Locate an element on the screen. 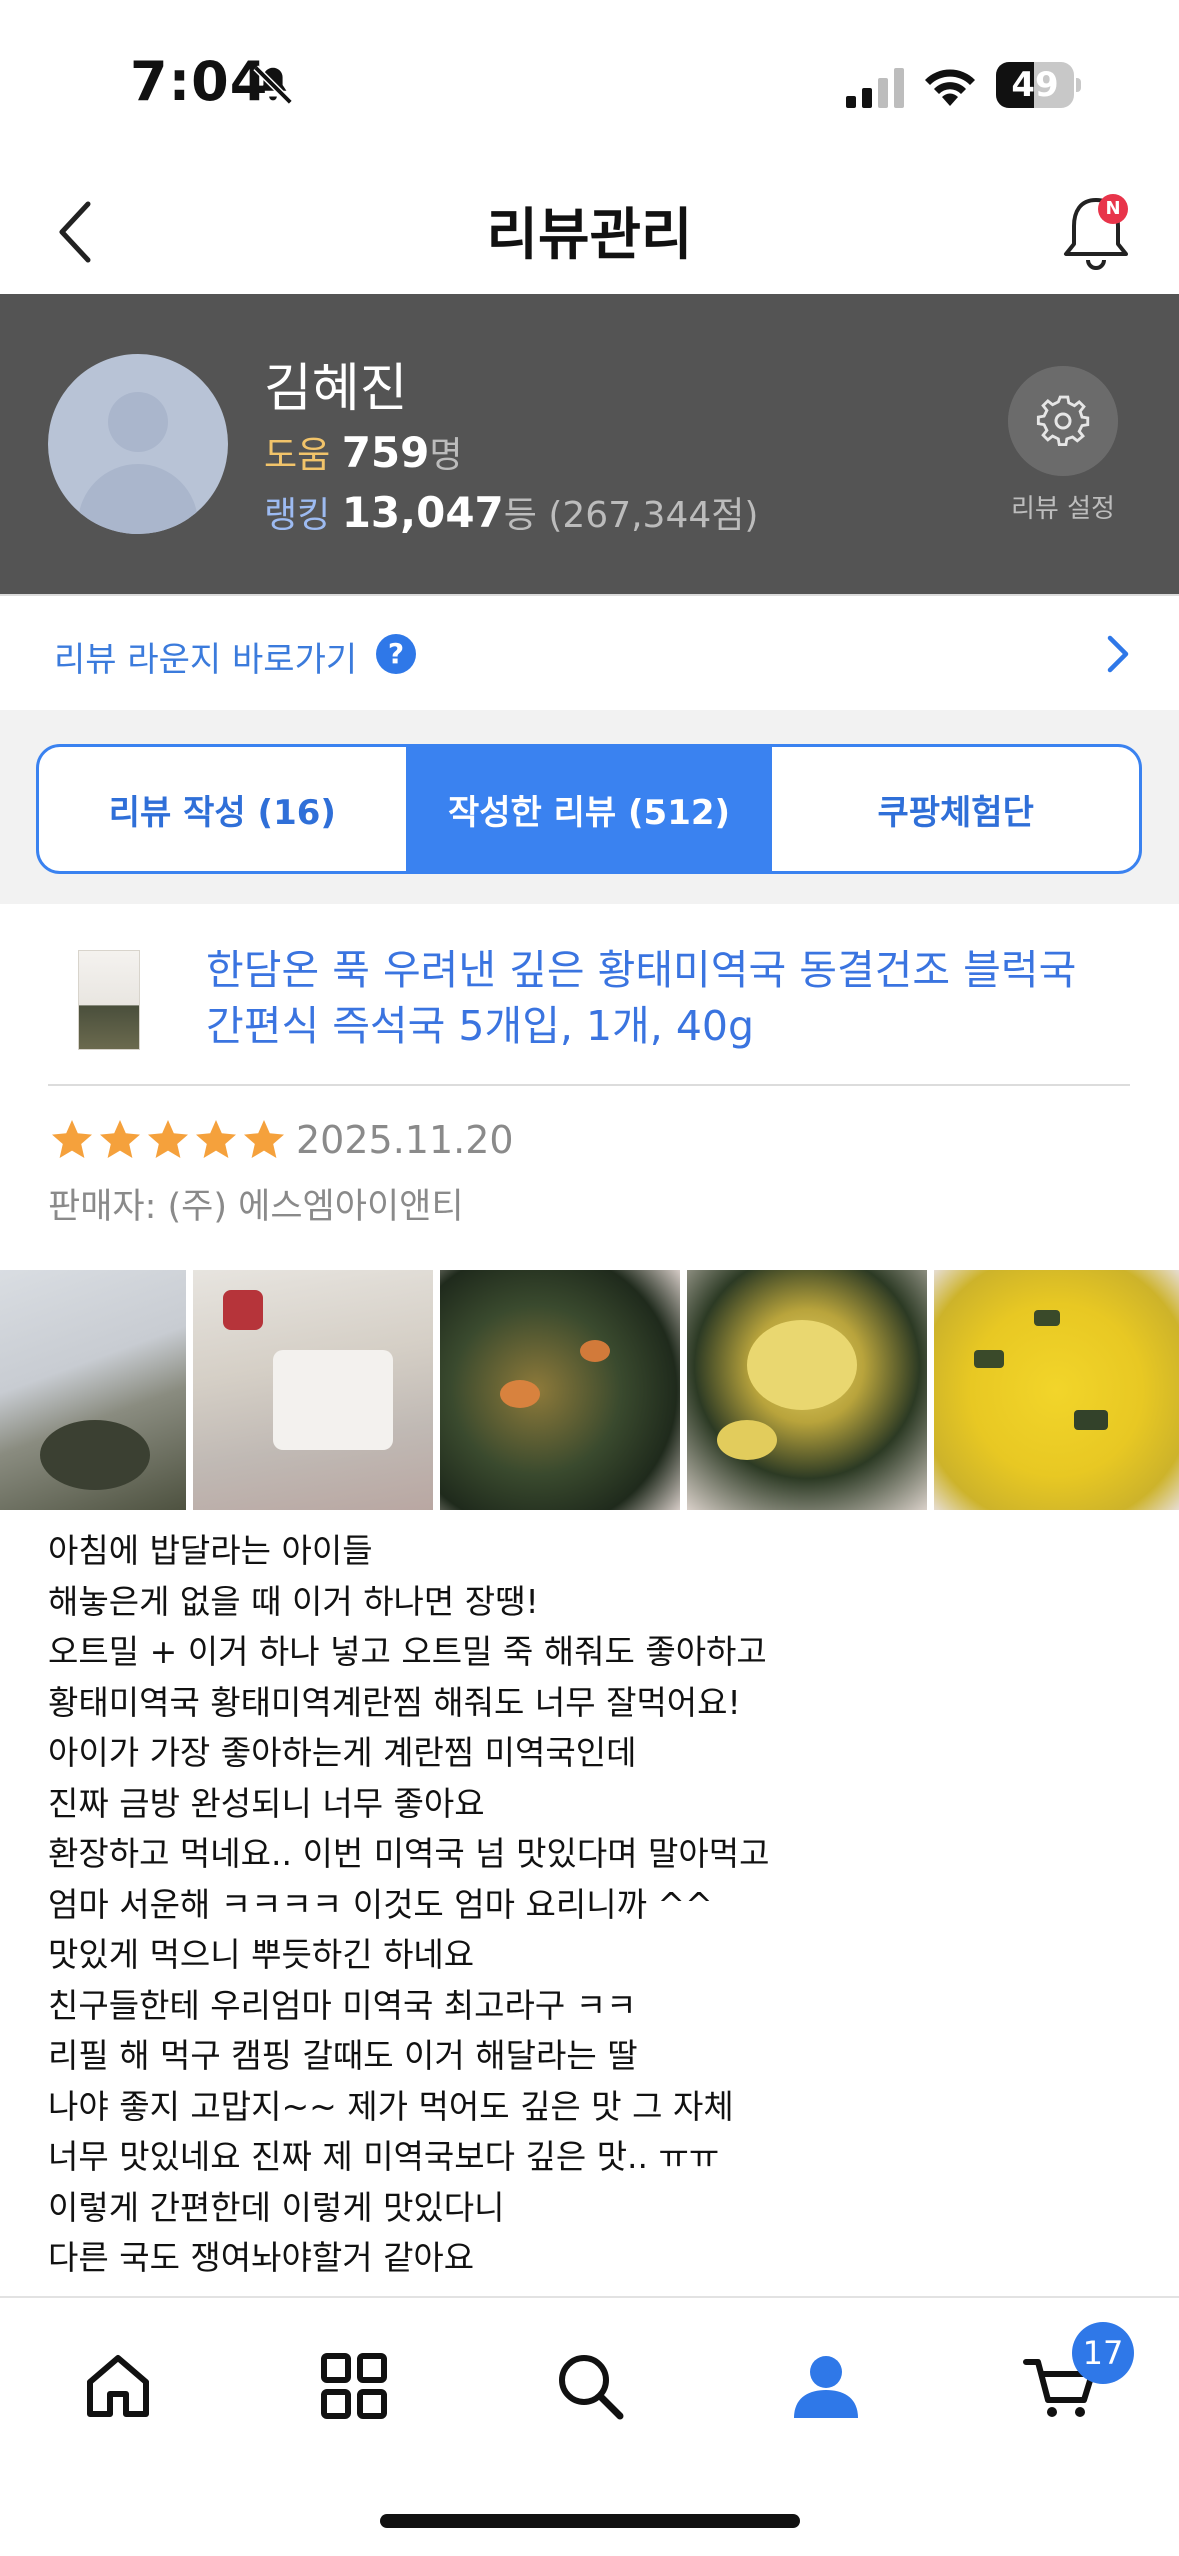  my-profile-icon is located at coordinates (826, 2386).